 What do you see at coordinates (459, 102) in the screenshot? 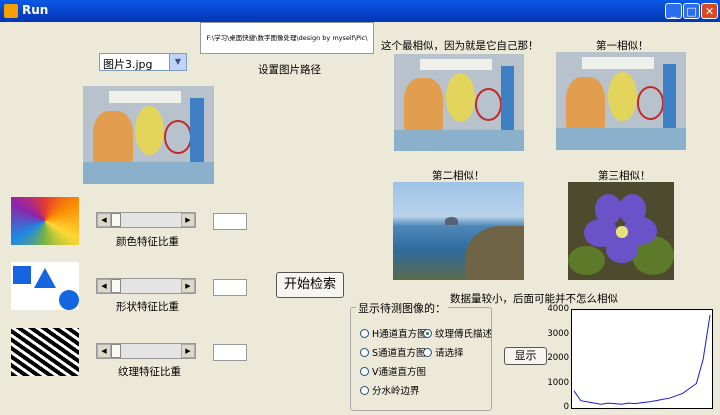
I see `result-best-image` at bounding box center [459, 102].